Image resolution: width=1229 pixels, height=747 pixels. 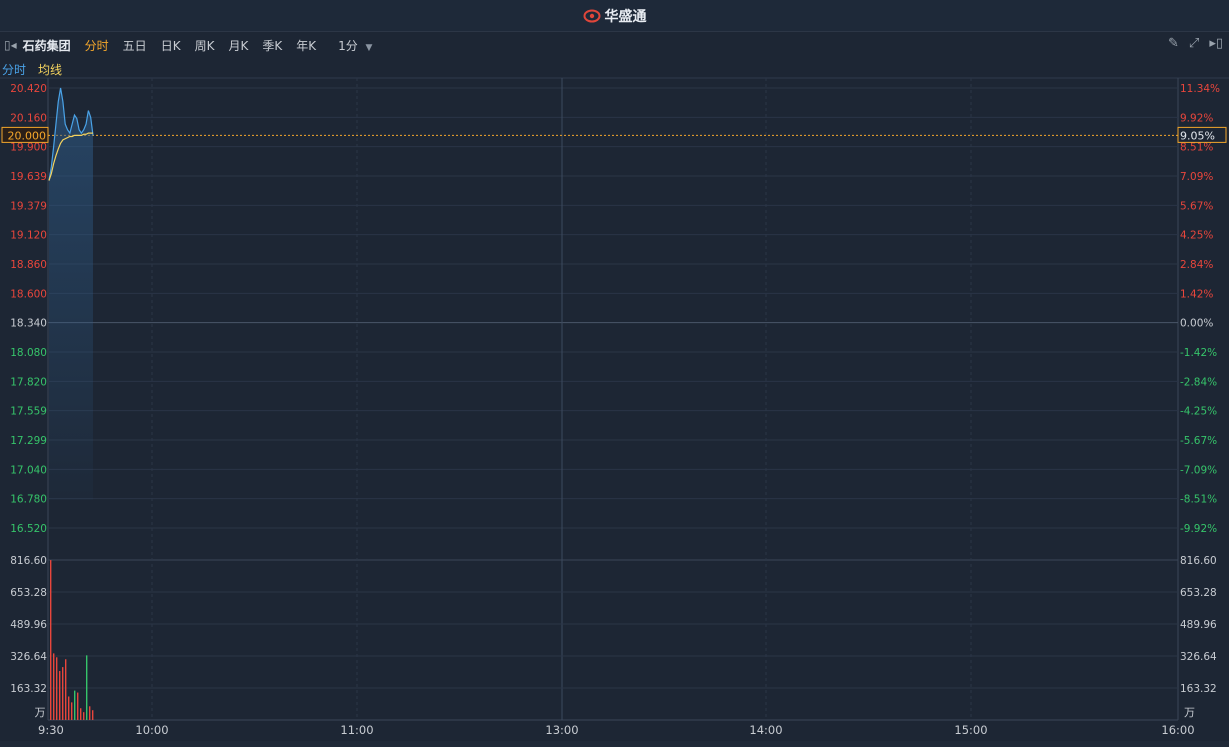 What do you see at coordinates (1196, 265) in the screenshot?
I see `pct-tick-label: 2.84%` at bounding box center [1196, 265].